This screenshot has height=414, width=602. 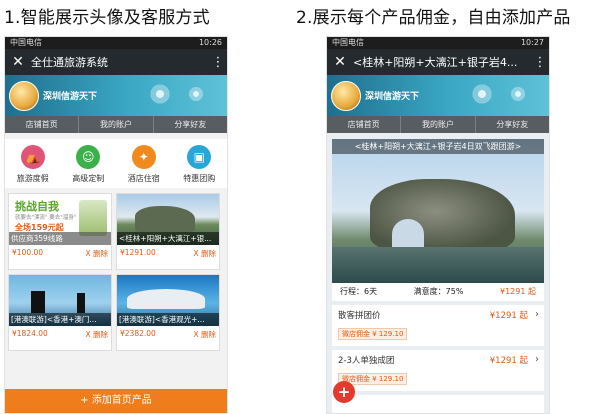 I want to click on product-price: ¥1291 起, so click(x=518, y=291).